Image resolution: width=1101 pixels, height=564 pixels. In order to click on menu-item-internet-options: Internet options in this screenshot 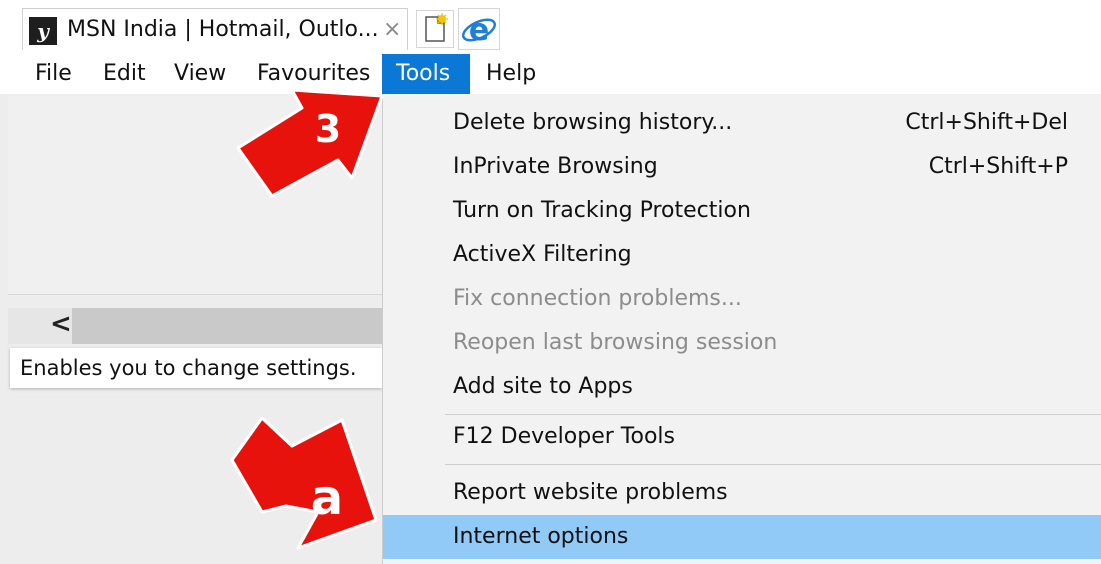, I will do `click(742, 537)`.